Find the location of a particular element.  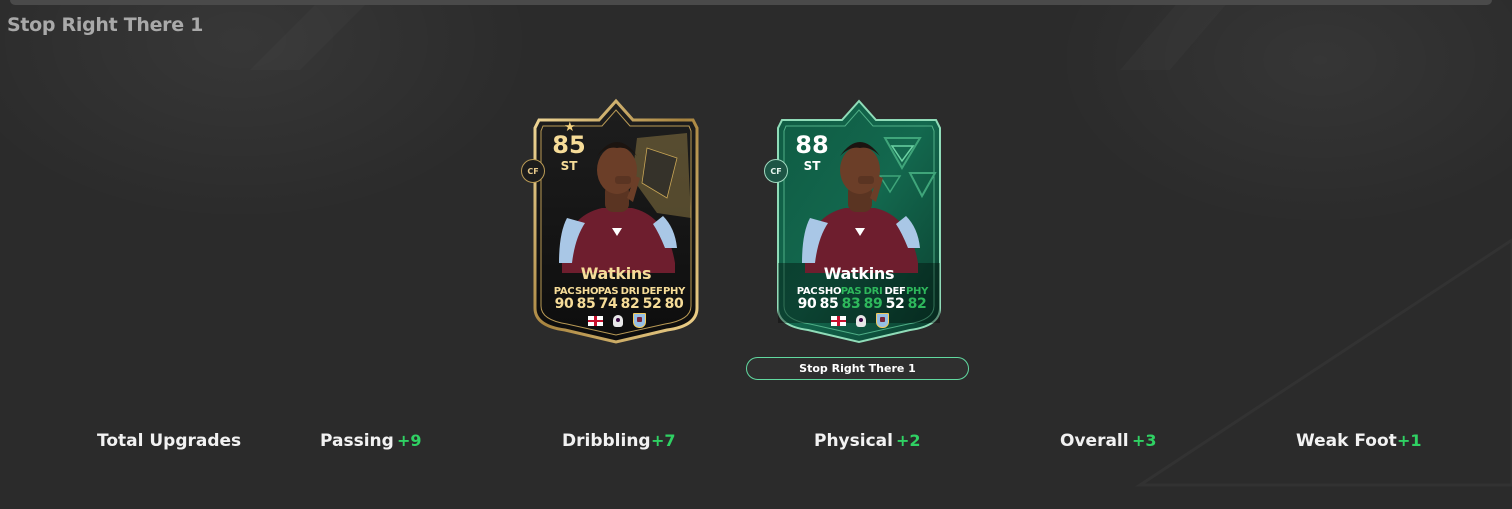

card-stats: PAC 90 SHO 85 PAS 74 DRI 82 DEF 52 PHY 80 is located at coordinates (619, 299).